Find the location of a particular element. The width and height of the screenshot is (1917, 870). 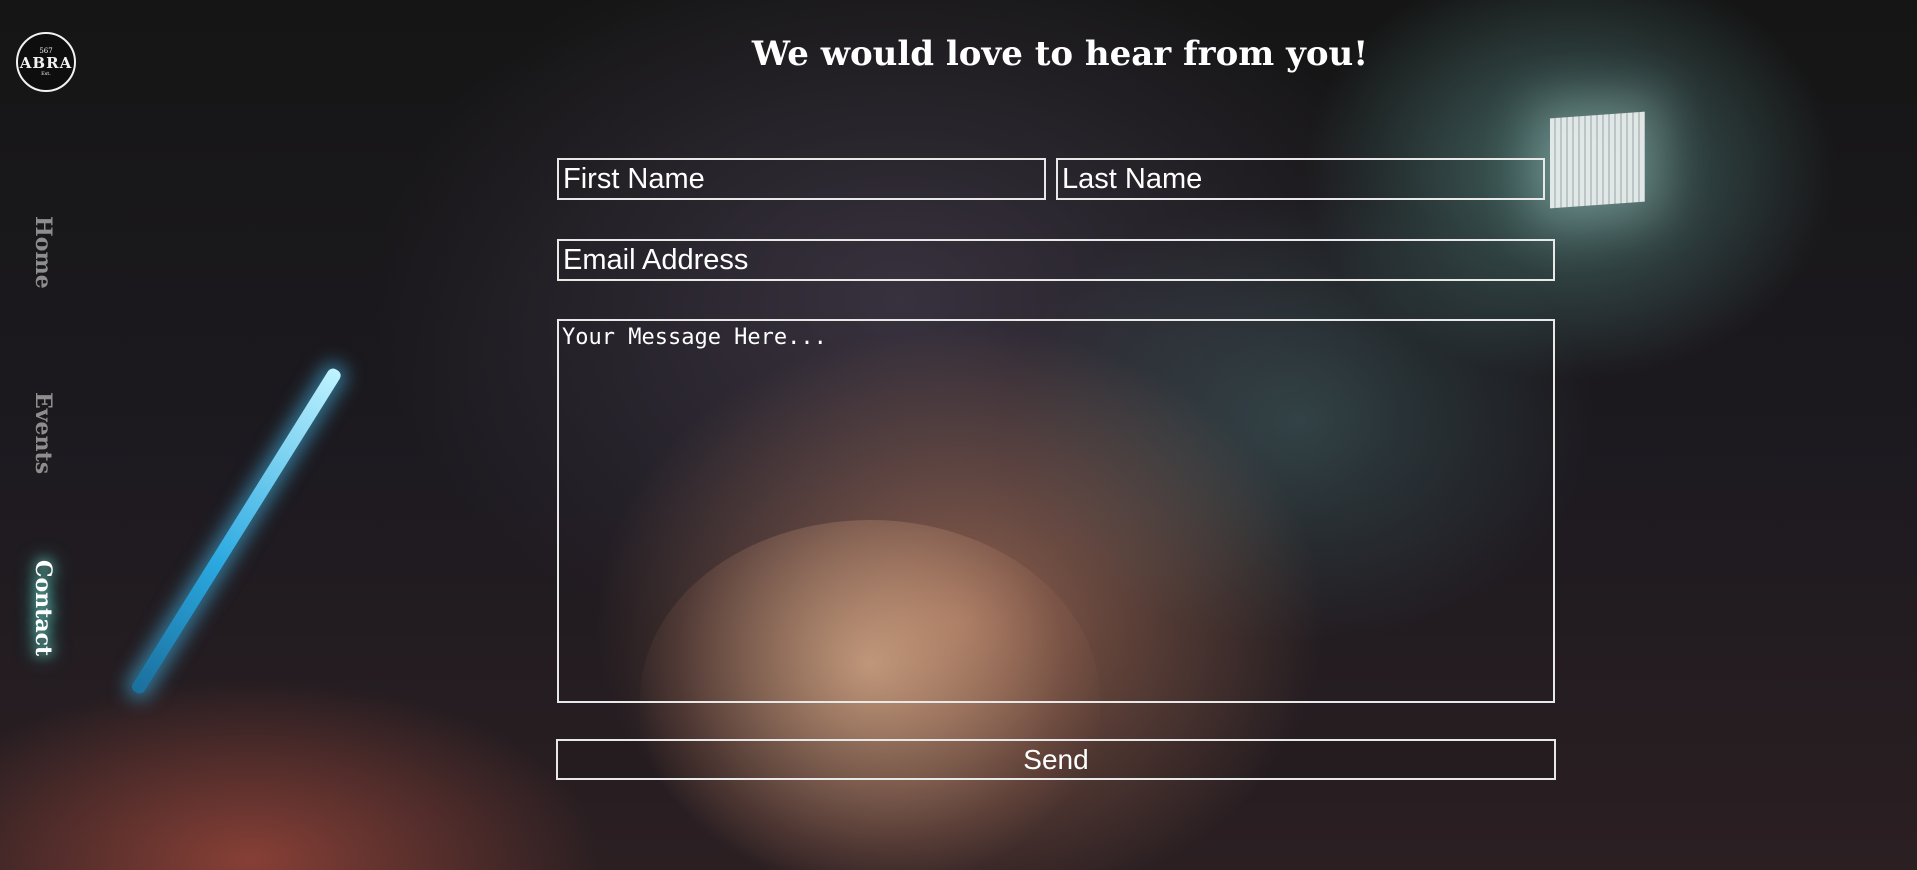

logo-tagline: Est. is located at coordinates (46, 74).